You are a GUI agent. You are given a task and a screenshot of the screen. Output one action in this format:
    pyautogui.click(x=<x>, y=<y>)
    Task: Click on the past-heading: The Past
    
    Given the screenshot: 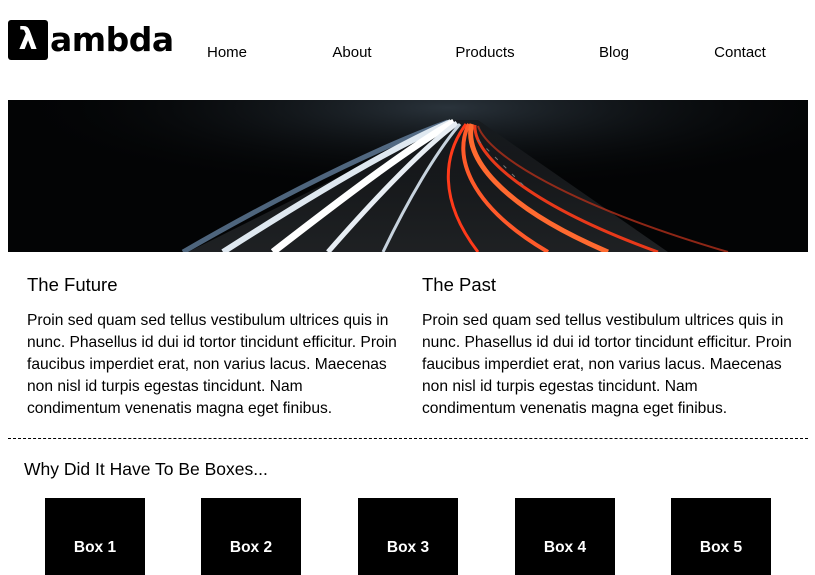 What is the action you would take?
    pyautogui.click(x=459, y=284)
    